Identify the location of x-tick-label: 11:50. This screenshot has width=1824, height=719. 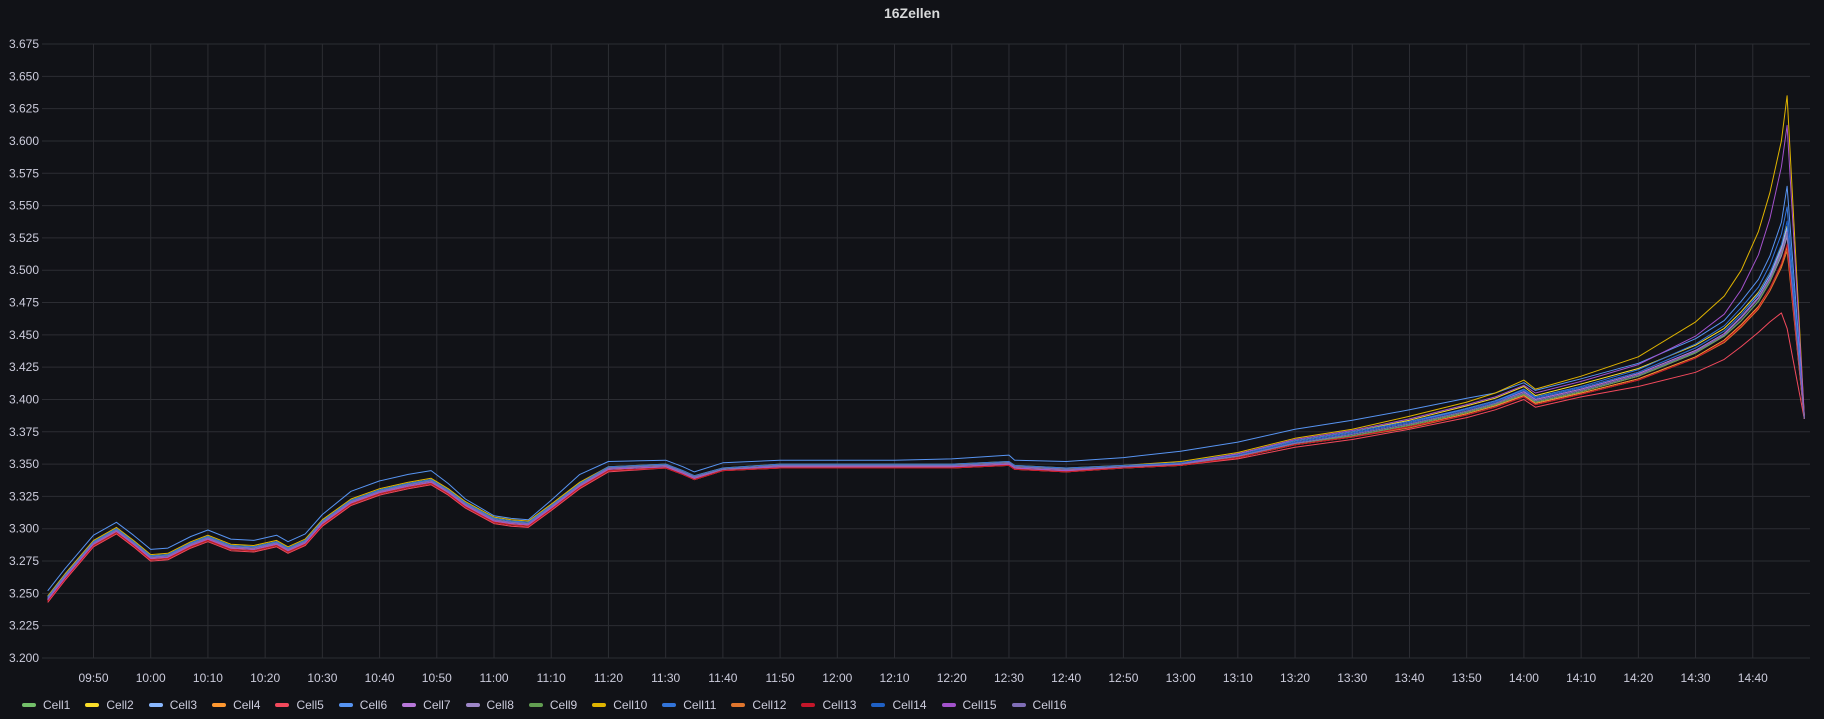
(780, 678).